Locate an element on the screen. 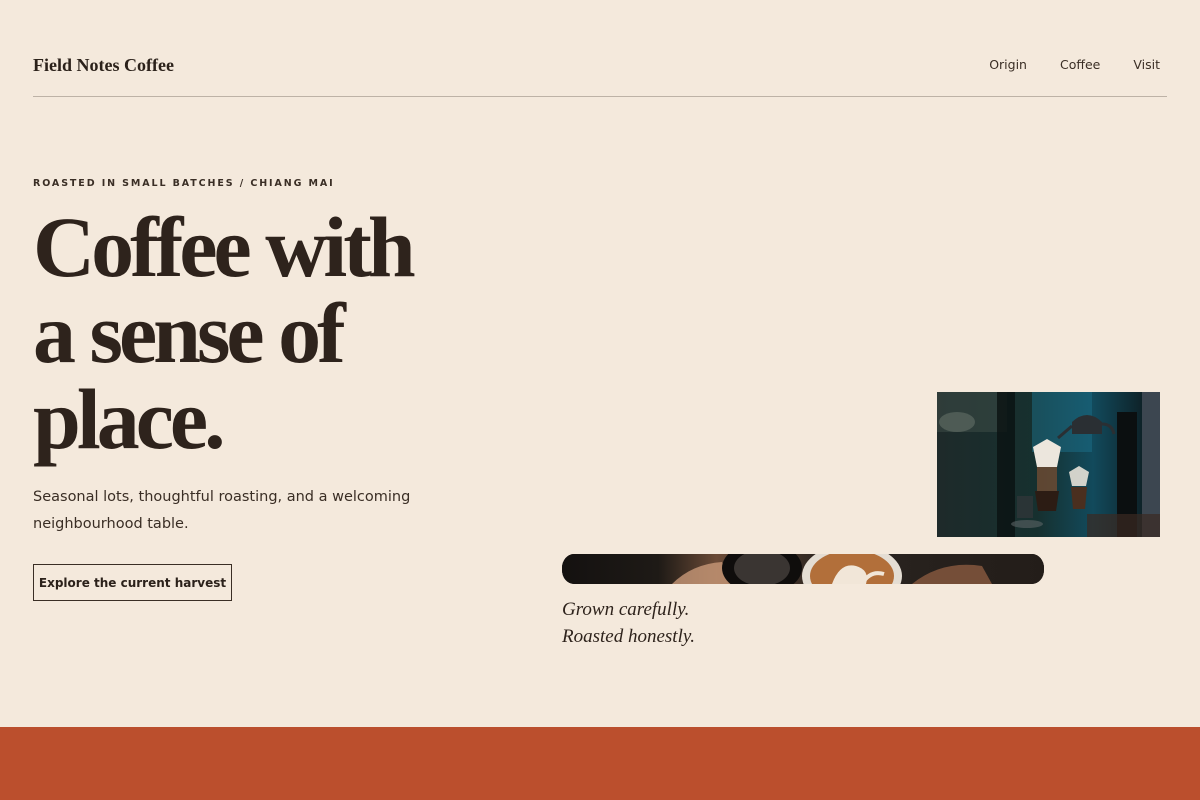  headline-line-1: Coffee with is located at coordinates (224, 247).